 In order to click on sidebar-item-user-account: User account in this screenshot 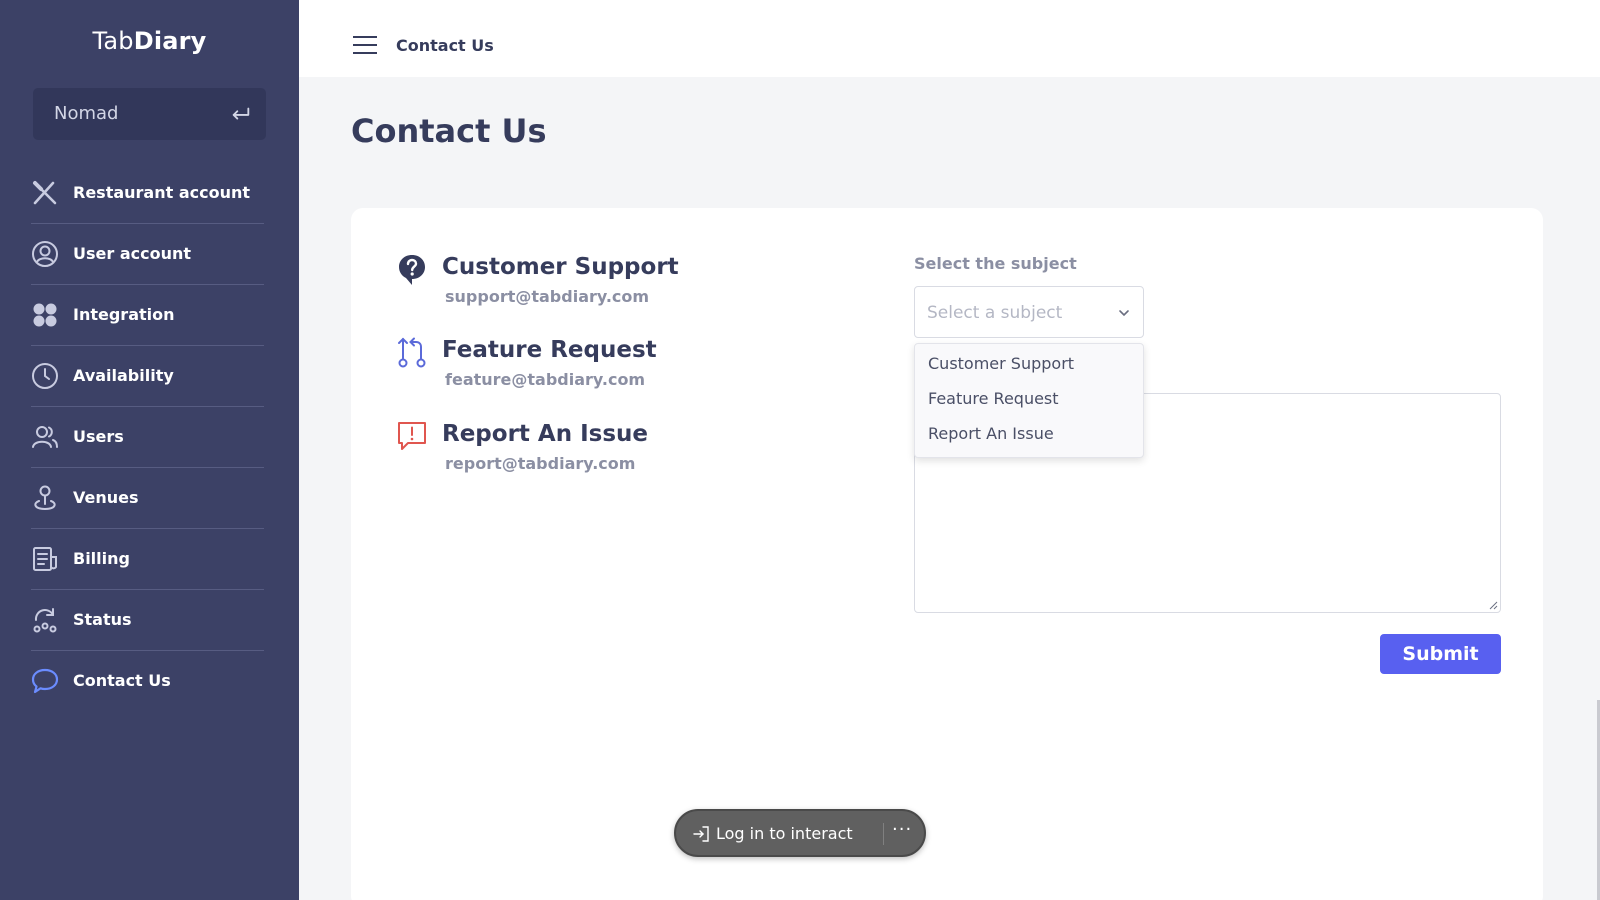, I will do `click(147, 254)`.